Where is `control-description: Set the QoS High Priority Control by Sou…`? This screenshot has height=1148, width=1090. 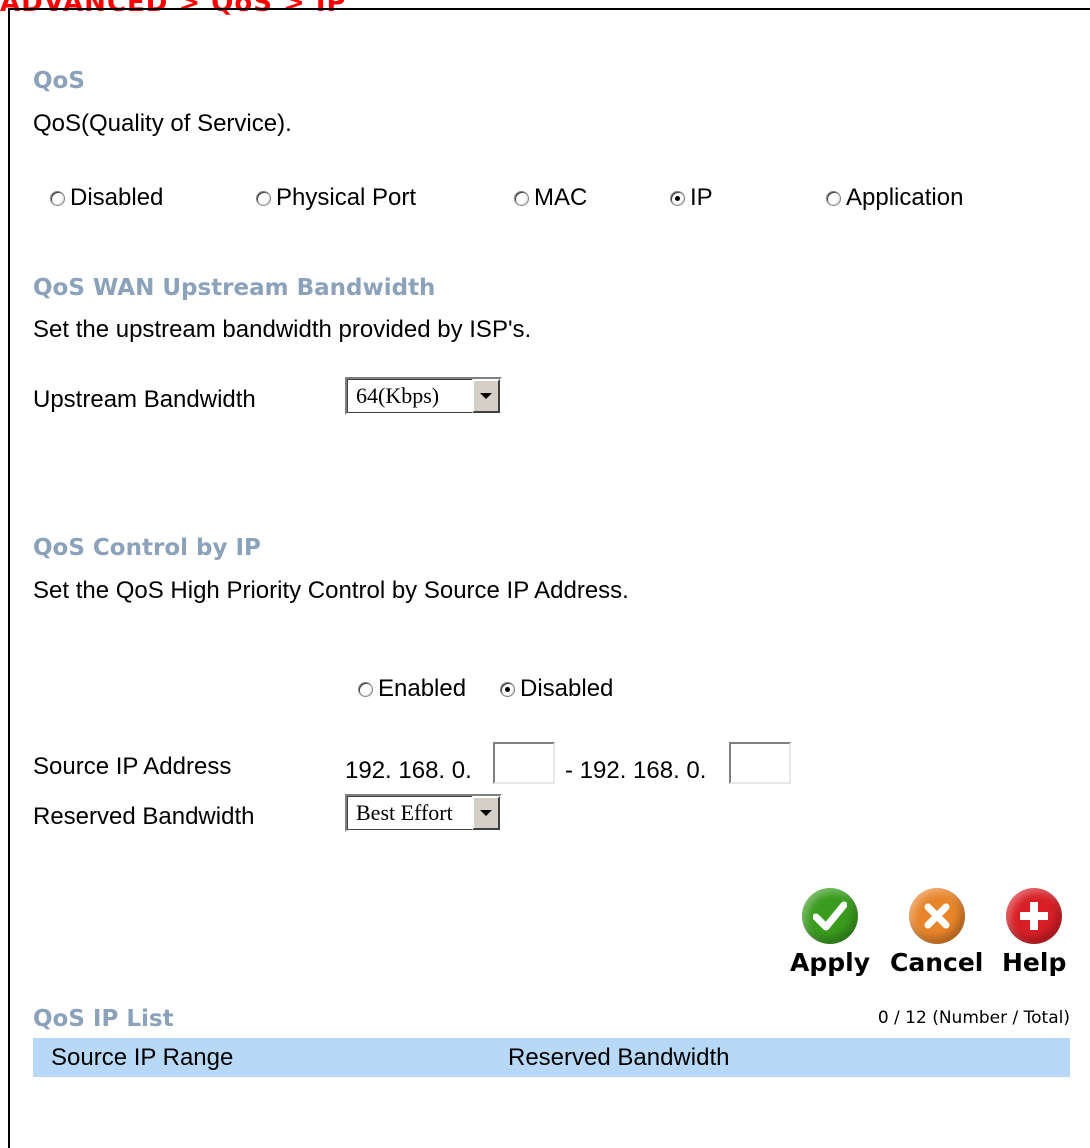
control-description: Set the QoS High Priority Control by Sou… is located at coordinates (331, 590).